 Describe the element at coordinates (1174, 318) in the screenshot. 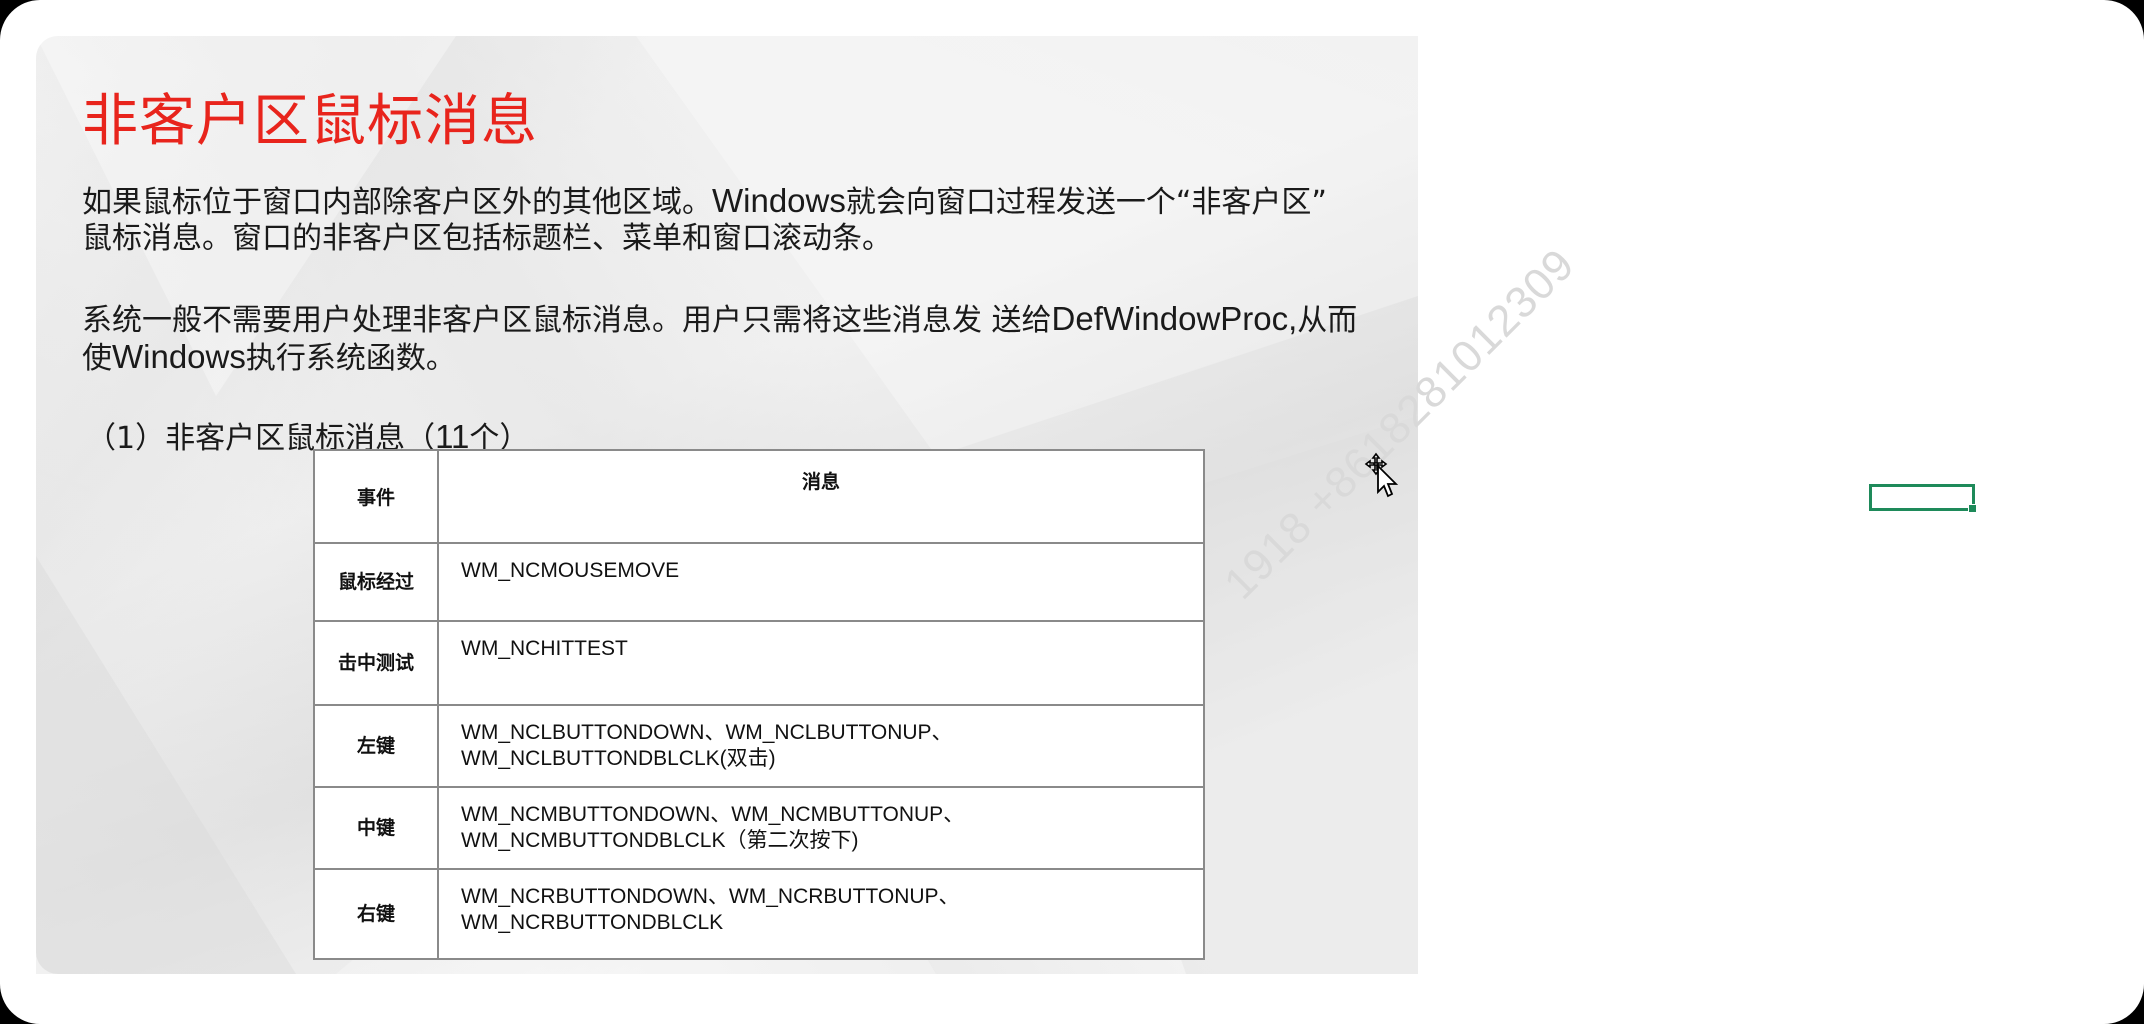

I see `paragraph-2-text-defwindowproc: DefWindowProc,` at that location.